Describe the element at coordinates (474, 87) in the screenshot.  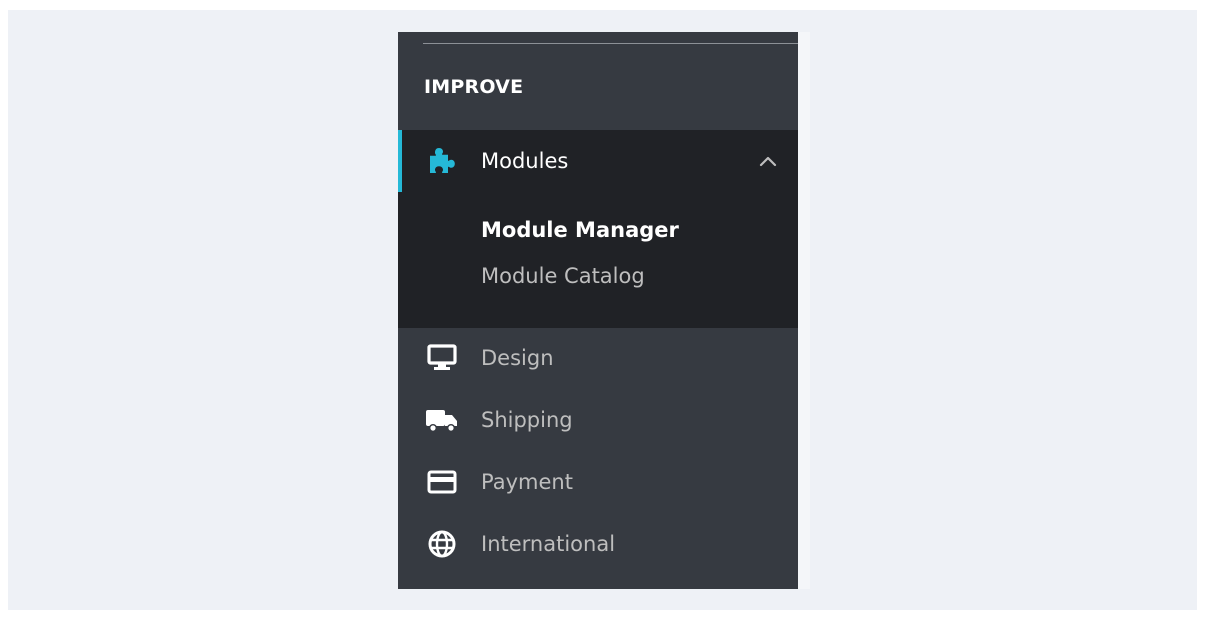
I see `section-title-improve: IMPROVE` at that location.